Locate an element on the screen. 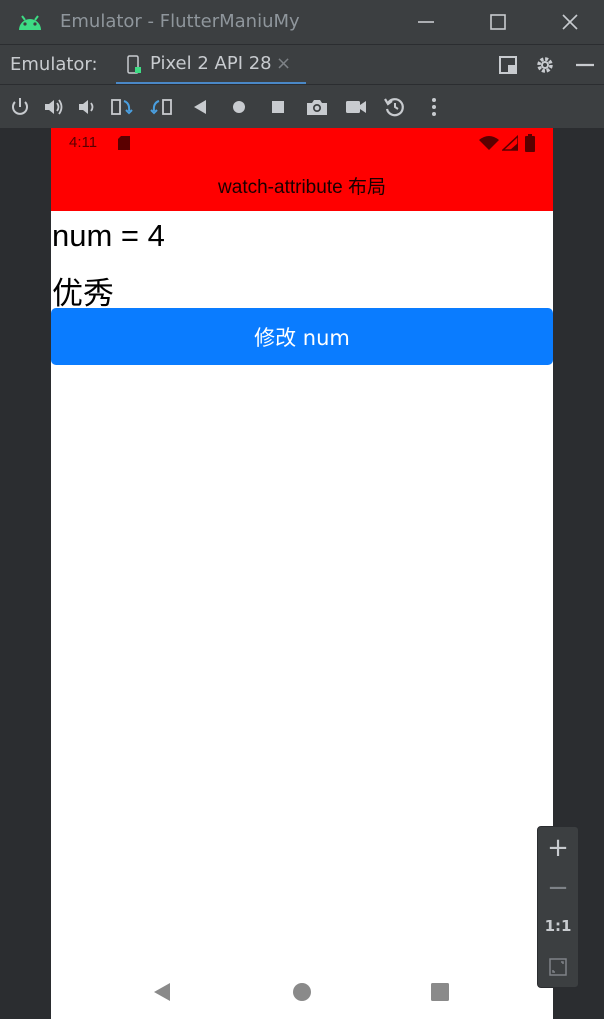 This screenshot has height=1019, width=604. emulator-label: Emulator: is located at coordinates (54, 64).